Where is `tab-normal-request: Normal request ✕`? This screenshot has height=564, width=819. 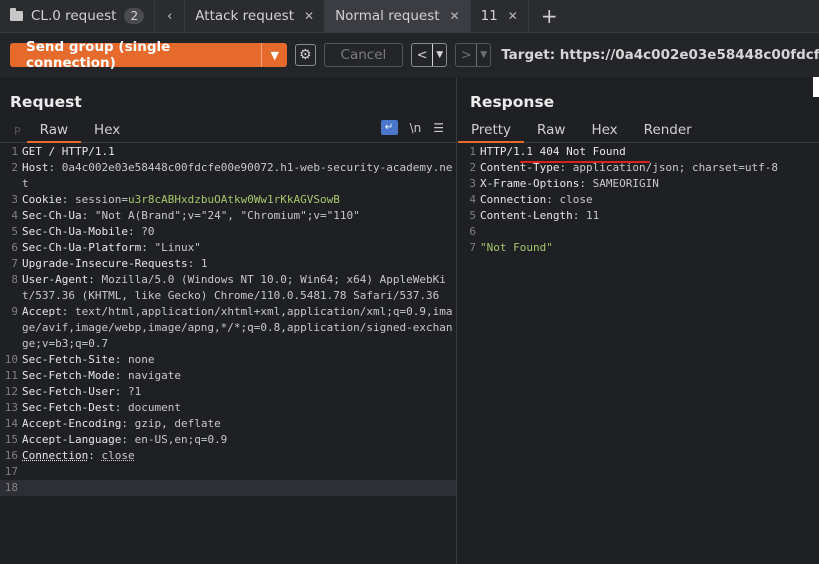
tab-normal-request: Normal request ✕ is located at coordinates (398, 16).